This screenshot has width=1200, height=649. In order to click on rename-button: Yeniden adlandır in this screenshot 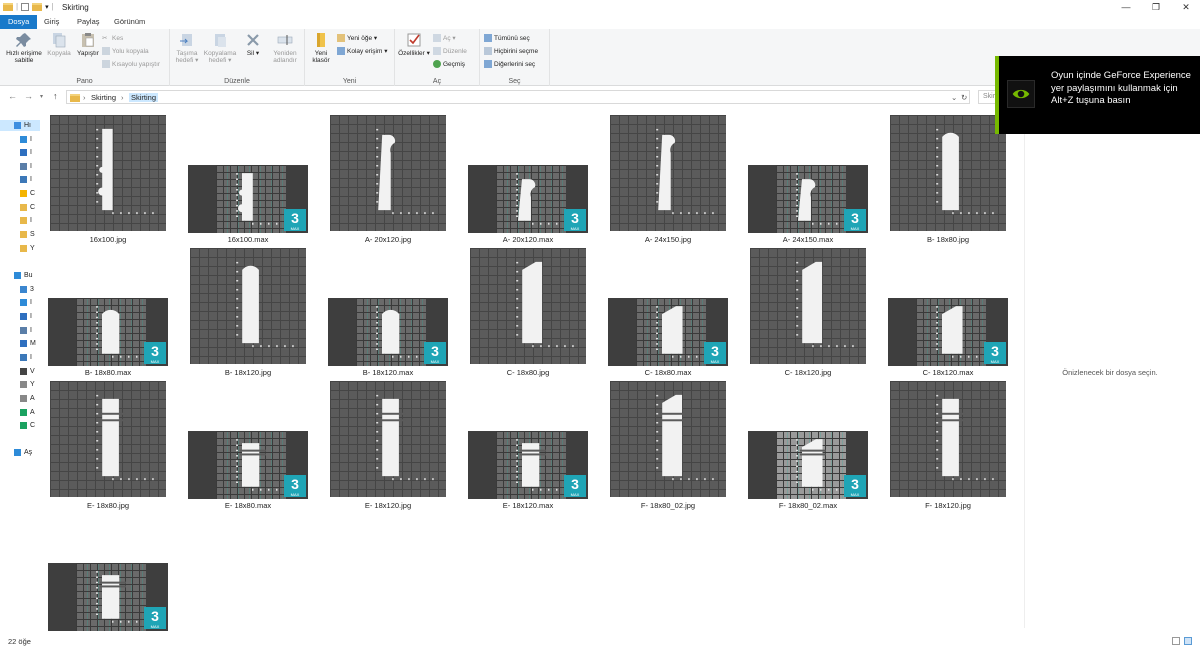, I will do `click(285, 48)`.